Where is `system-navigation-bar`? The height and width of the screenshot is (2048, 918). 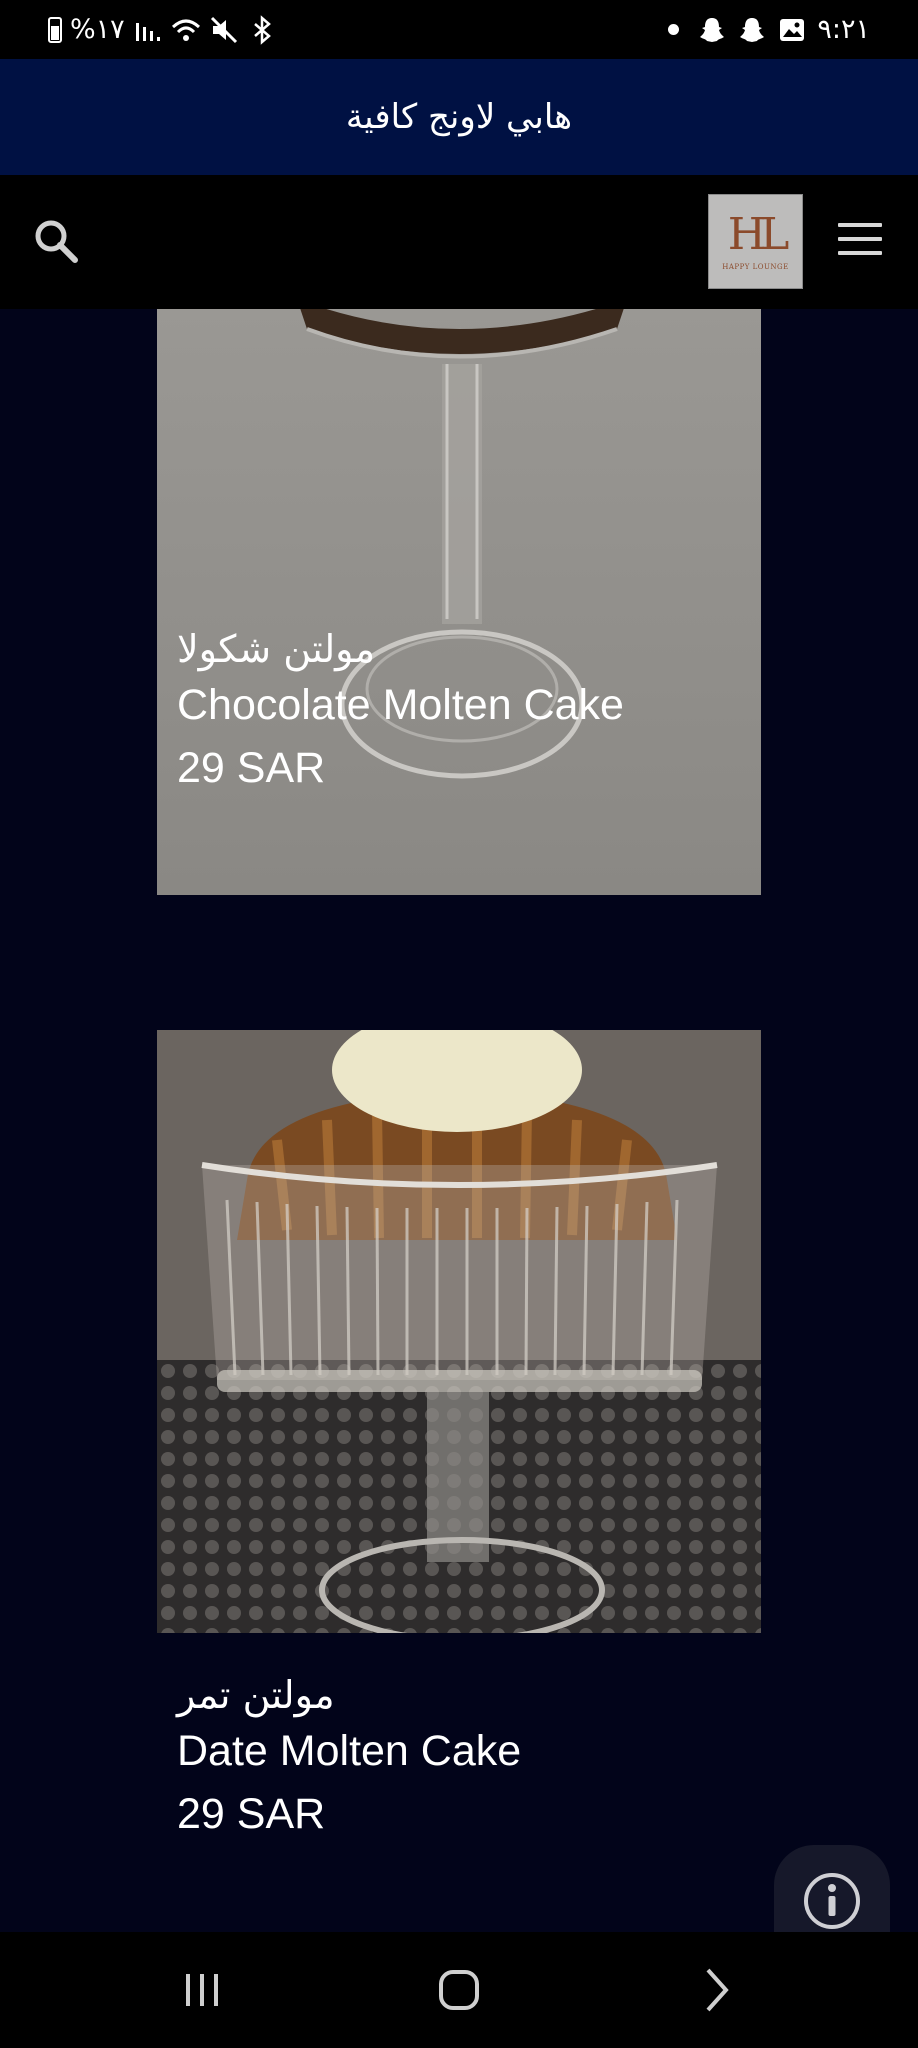
system-navigation-bar is located at coordinates (459, 1990).